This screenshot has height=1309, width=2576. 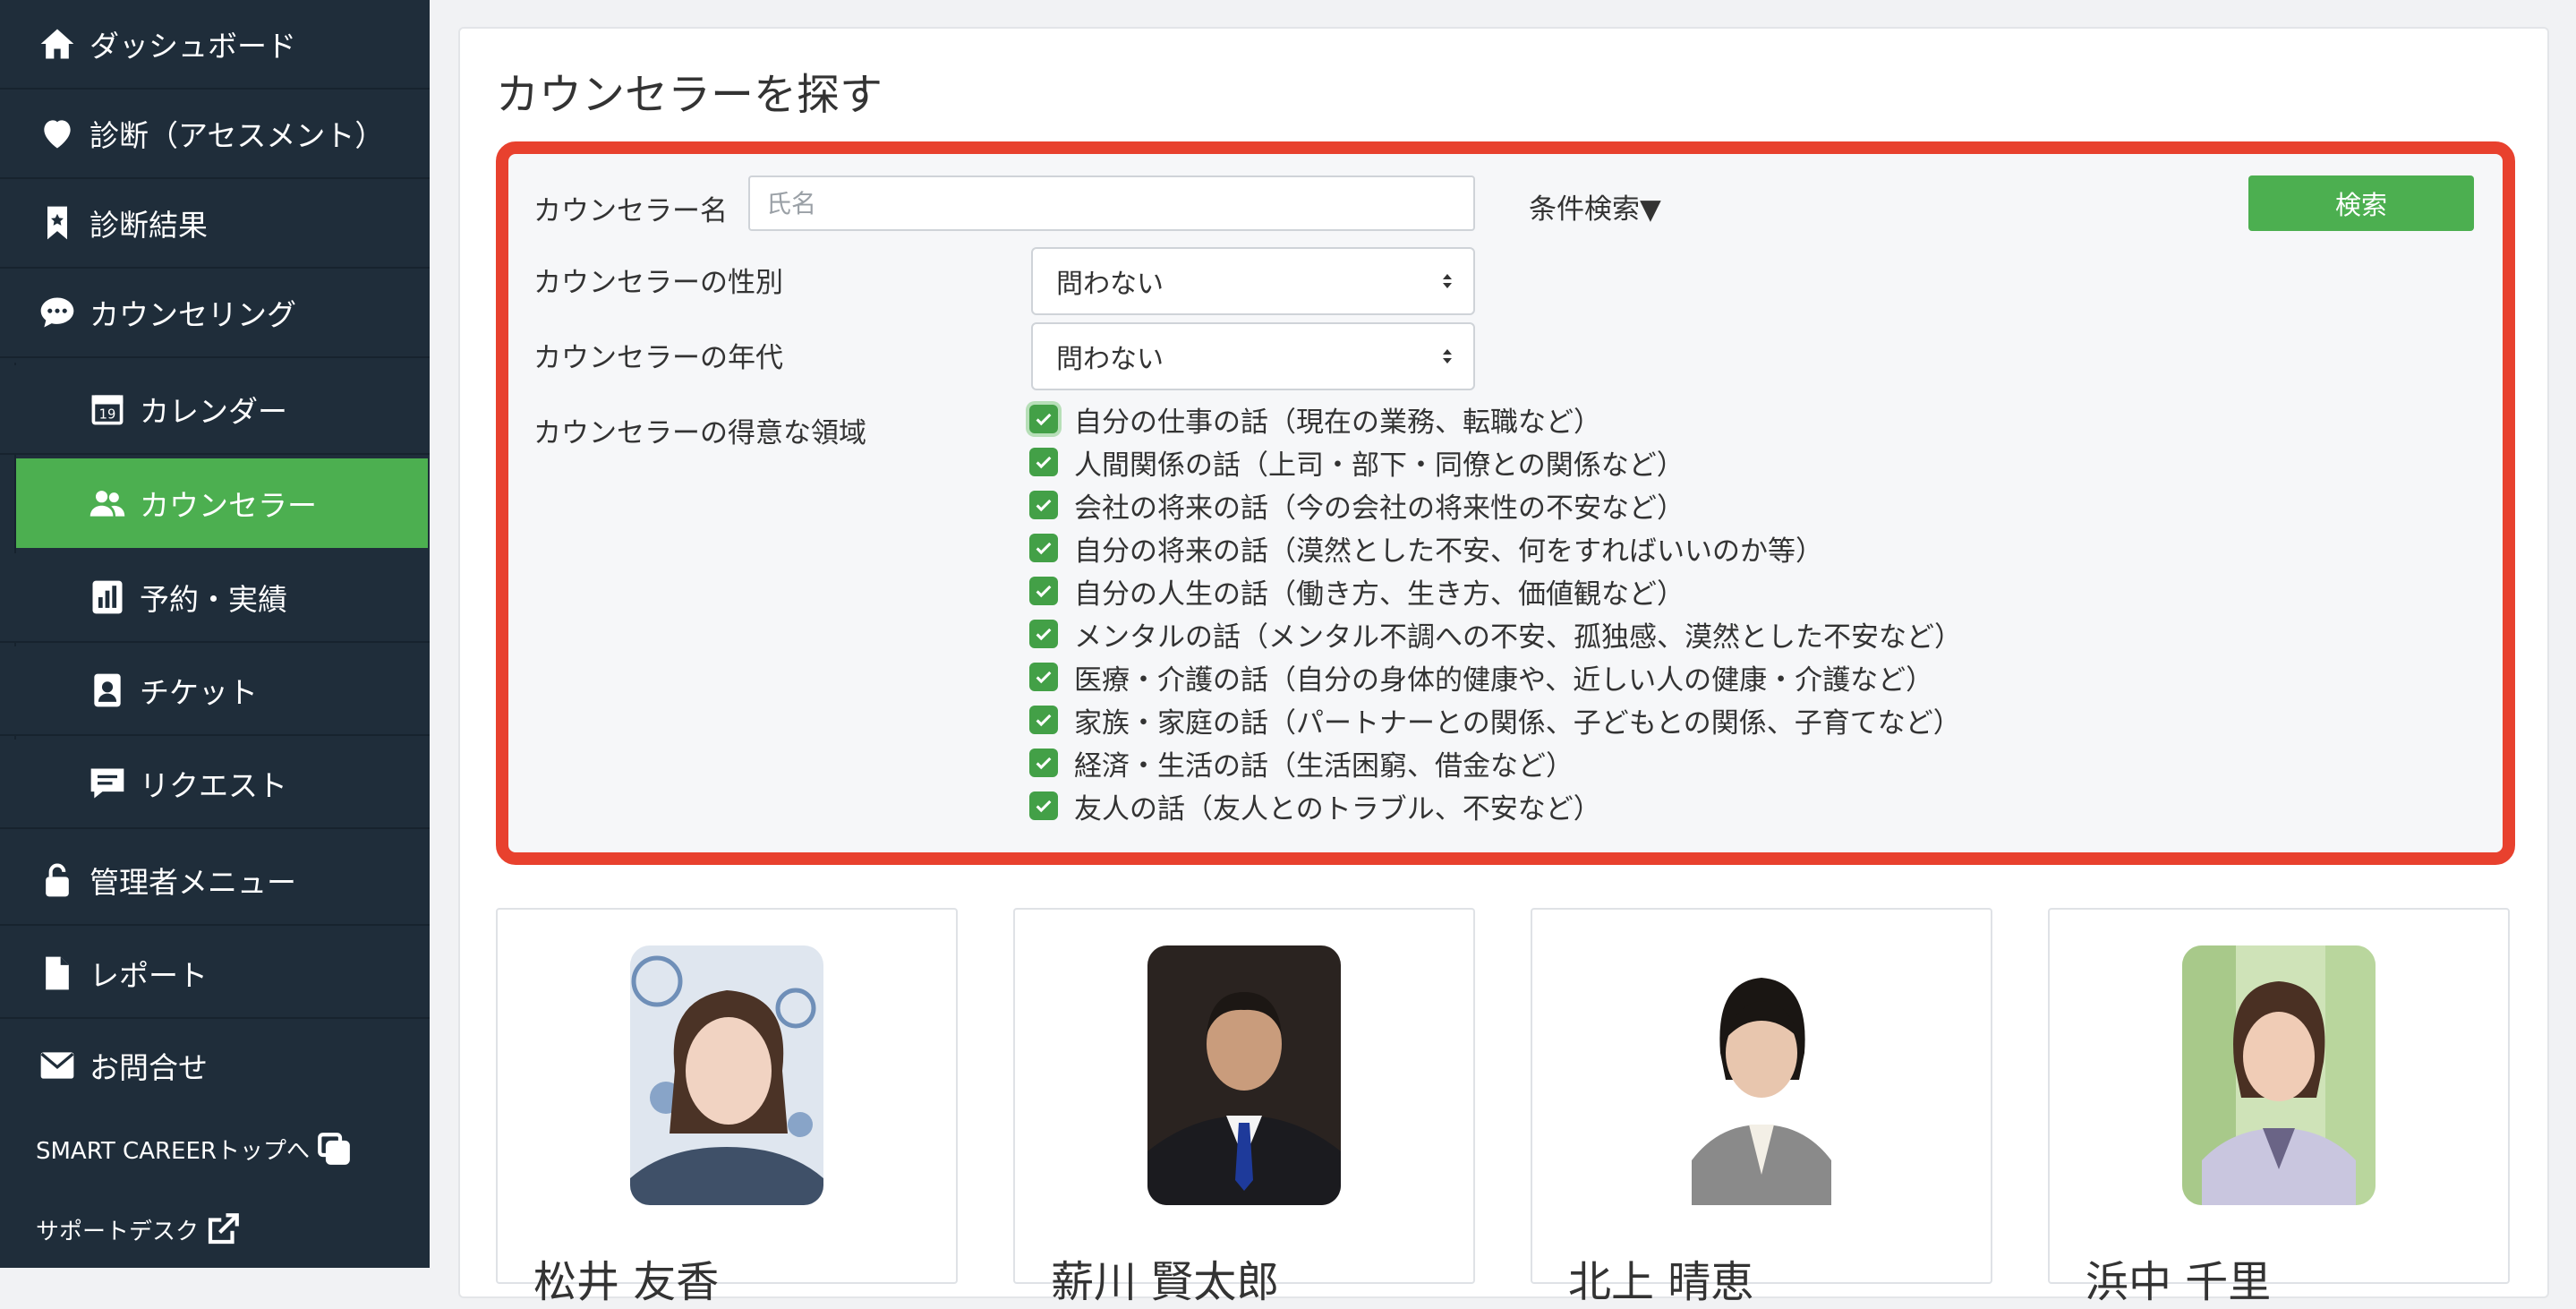 I want to click on sidebar-item-label: 予約・実績, so click(x=213, y=599).